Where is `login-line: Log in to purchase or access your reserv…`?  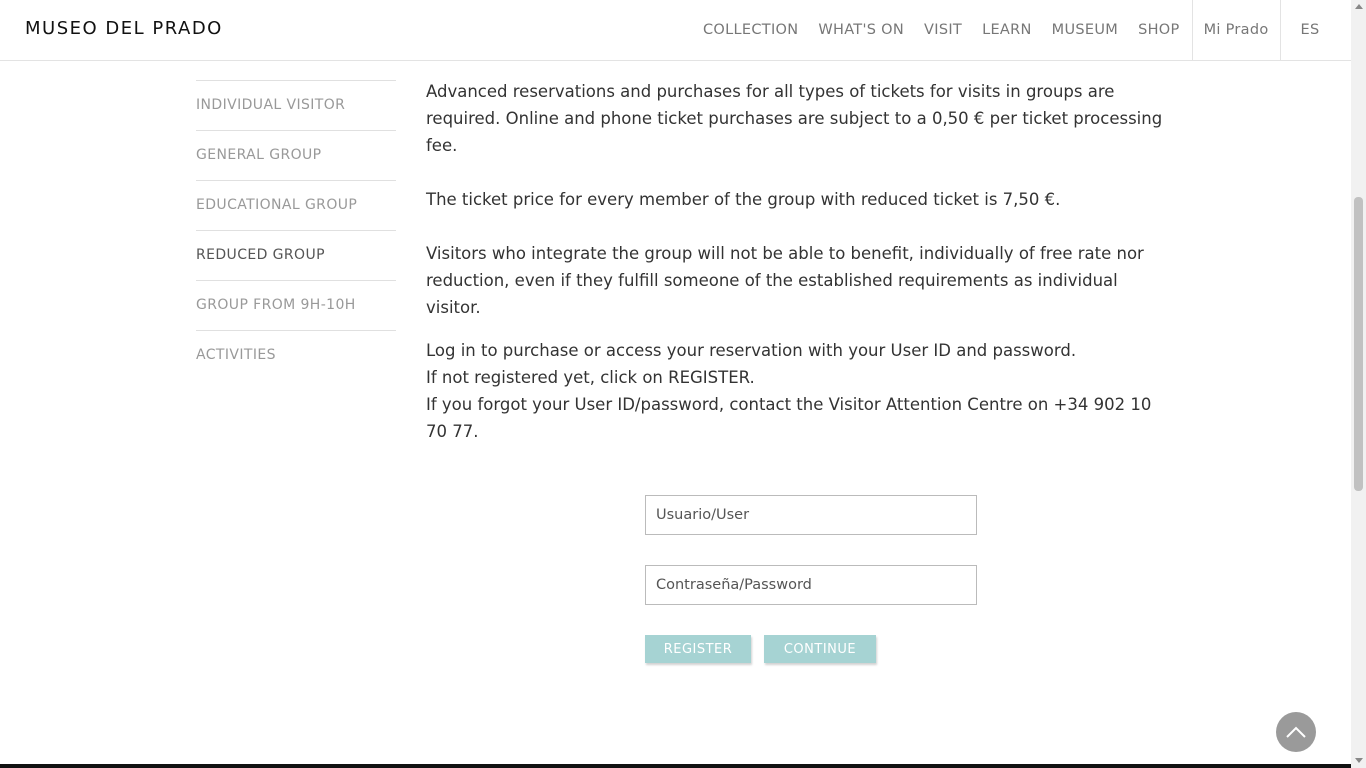 login-line: Log in to purchase or access your reserv… is located at coordinates (751, 350).